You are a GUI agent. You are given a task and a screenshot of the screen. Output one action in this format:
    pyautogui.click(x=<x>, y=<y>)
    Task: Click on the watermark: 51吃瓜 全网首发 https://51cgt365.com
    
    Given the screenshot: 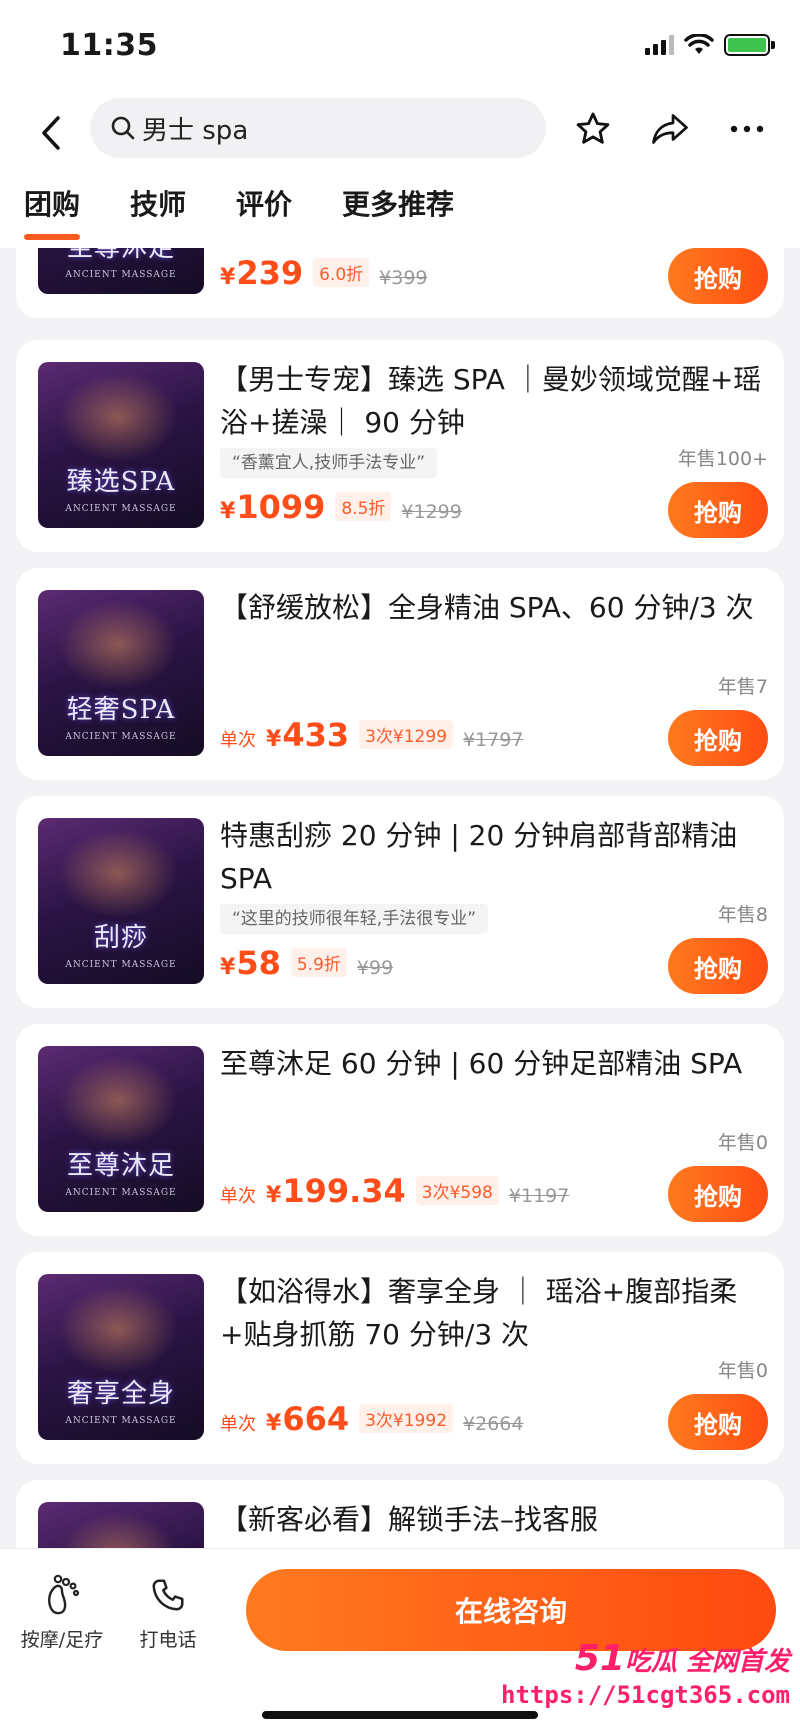 What is the action you would take?
    pyautogui.click(x=645, y=1673)
    